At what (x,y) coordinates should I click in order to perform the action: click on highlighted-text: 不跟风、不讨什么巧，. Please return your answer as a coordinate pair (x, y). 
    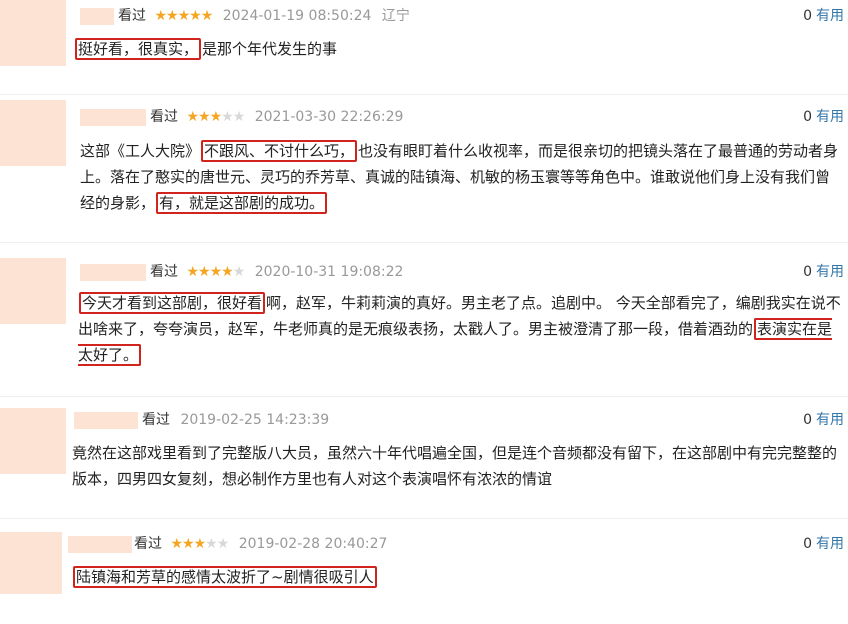
    Looking at the image, I should click on (279, 151).